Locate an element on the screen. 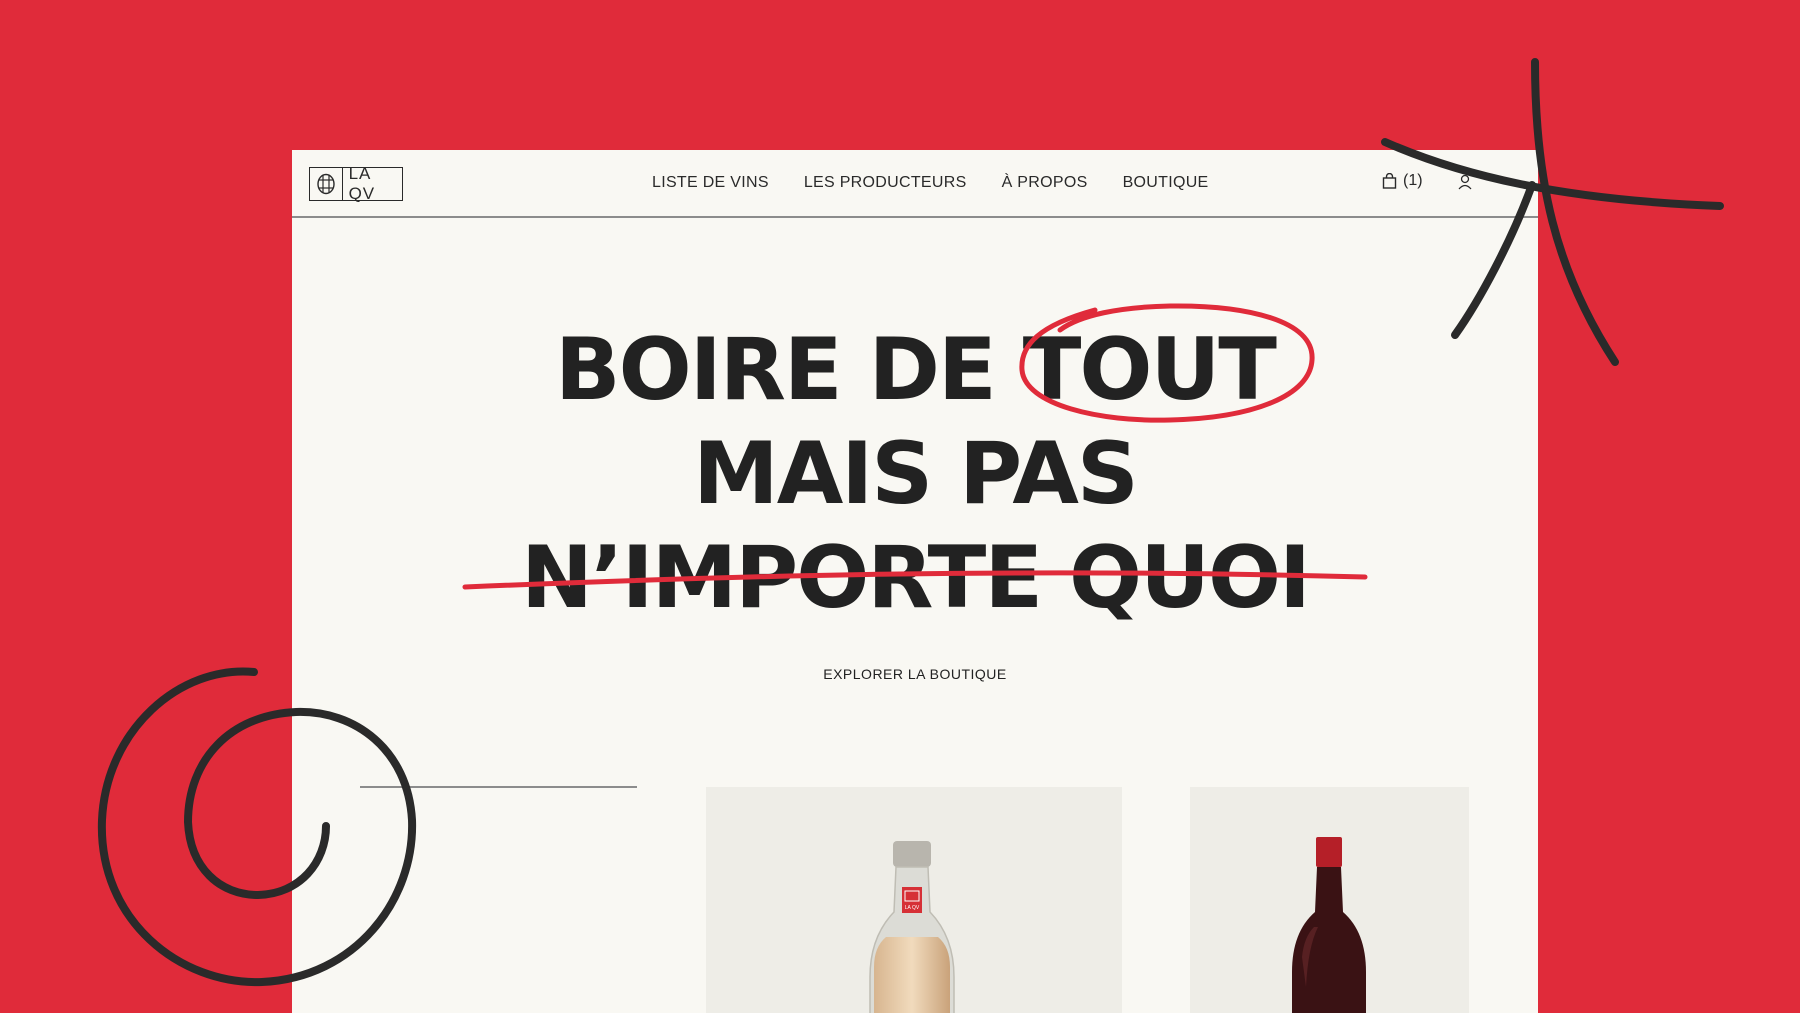  headline-line-2: MAIS PAS is located at coordinates (916, 474).